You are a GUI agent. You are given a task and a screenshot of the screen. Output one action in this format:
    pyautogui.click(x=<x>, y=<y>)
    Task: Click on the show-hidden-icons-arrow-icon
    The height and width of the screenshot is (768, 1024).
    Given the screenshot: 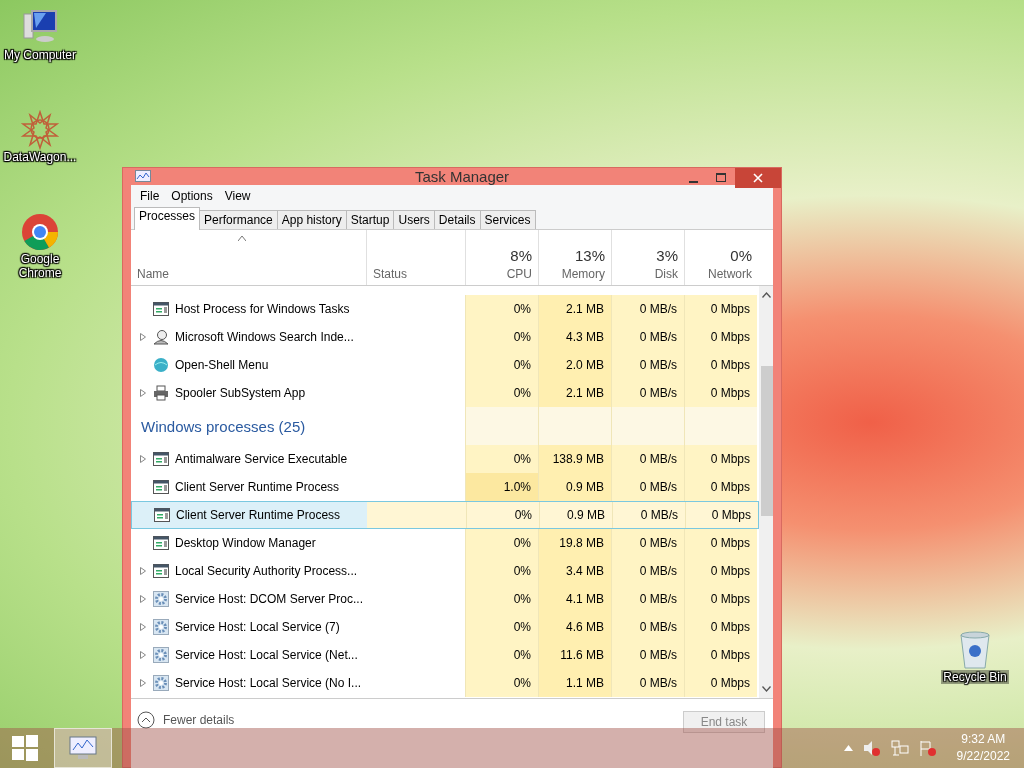 What is the action you would take?
    pyautogui.click(x=848, y=748)
    